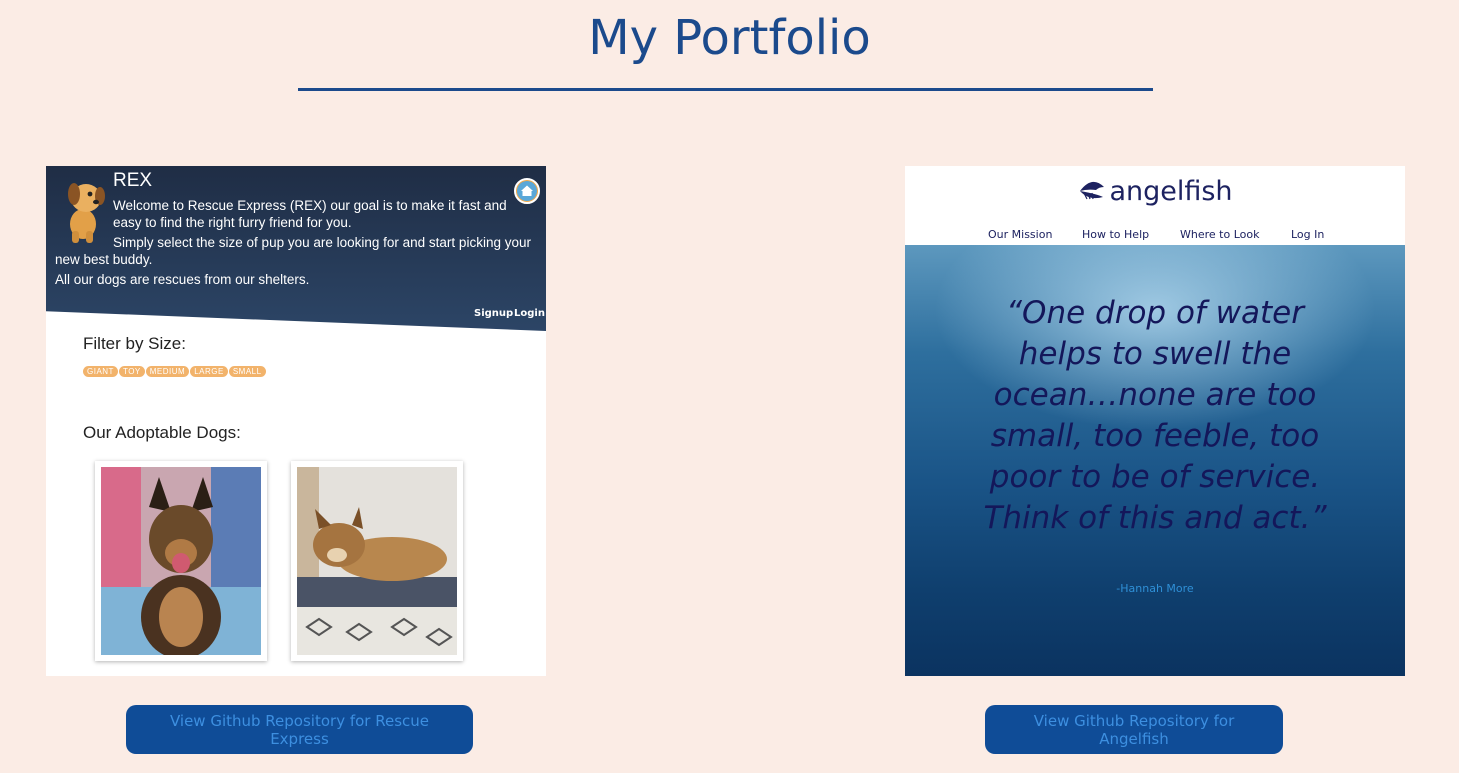  I want to click on size-chip: LARGE, so click(209, 371).